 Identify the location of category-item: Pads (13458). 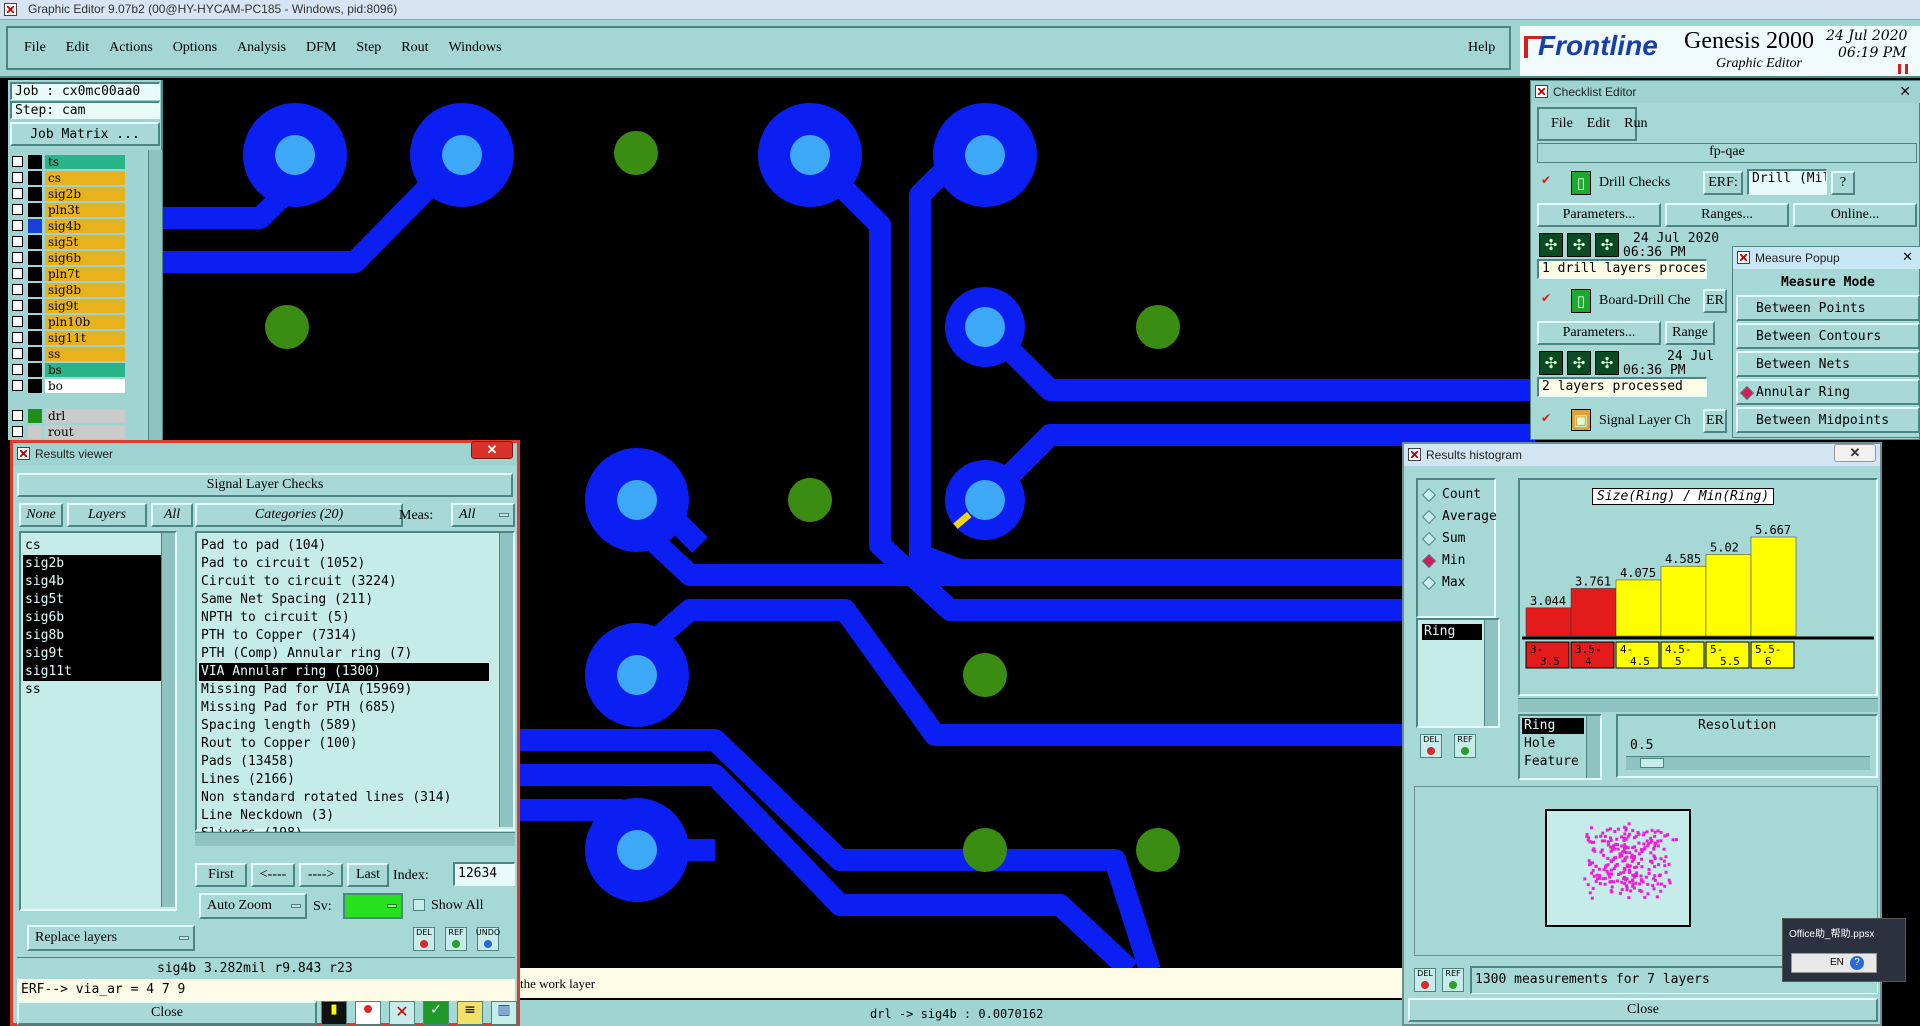
(344, 762).